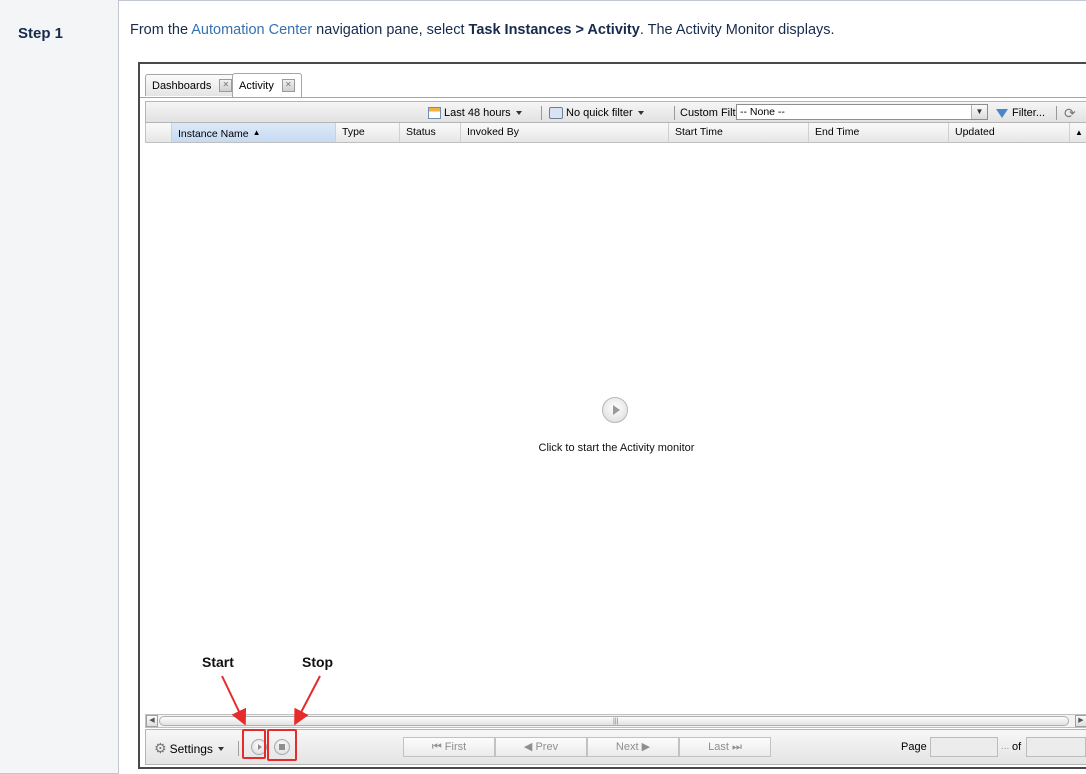 This screenshot has height=774, width=1086. Describe the element at coordinates (613, 81) in the screenshot. I see `tab-bar: Dashboards ✕ Activity ✕` at that location.